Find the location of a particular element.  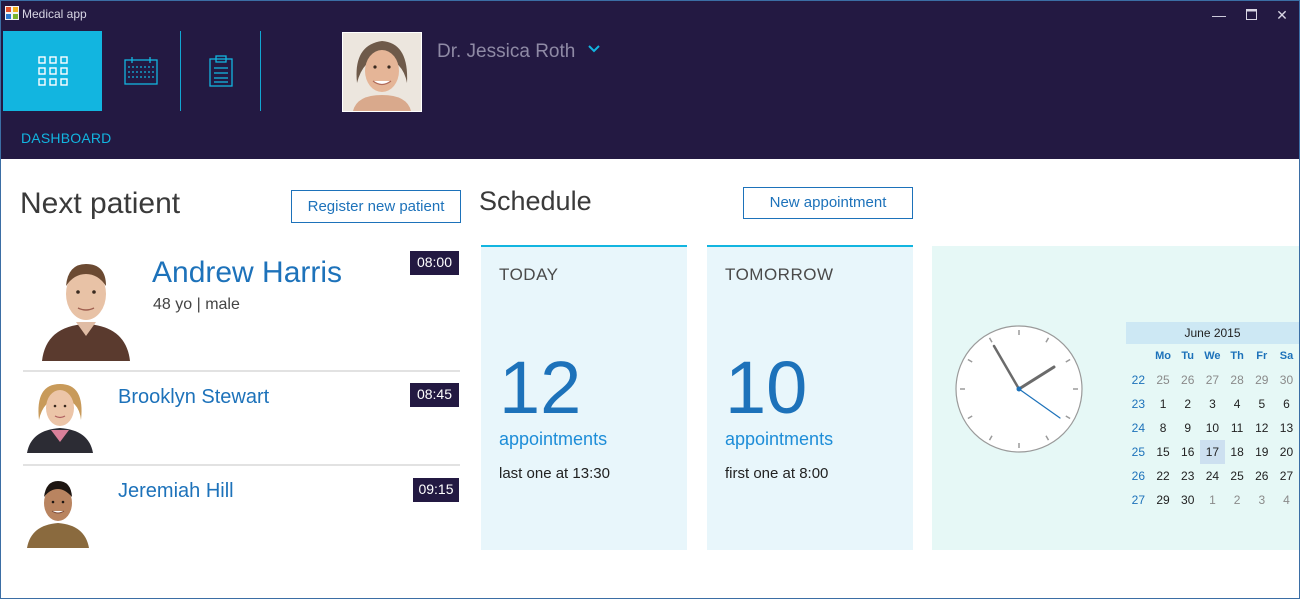

clipboard-icon is located at coordinates (221, 71).